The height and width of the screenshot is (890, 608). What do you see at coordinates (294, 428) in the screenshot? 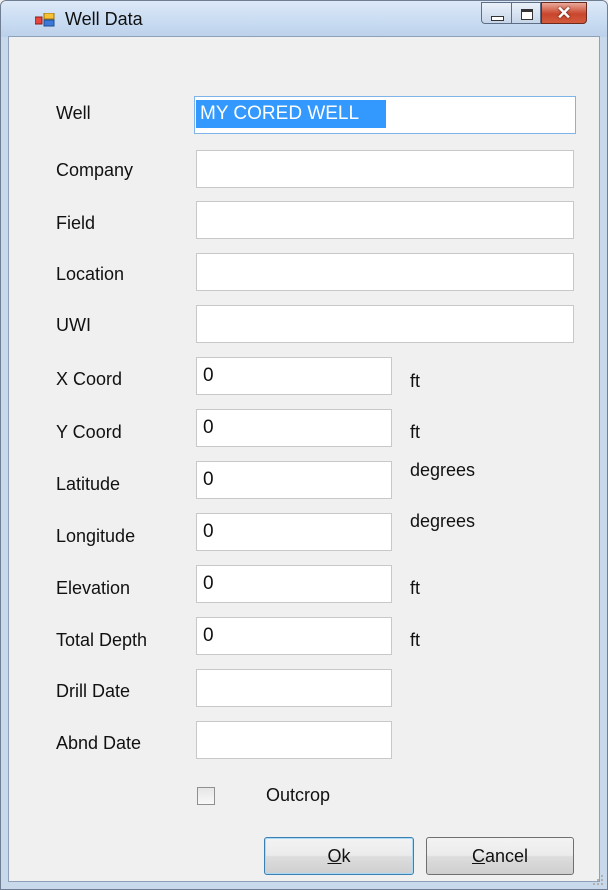
I see `y-coord-input` at bounding box center [294, 428].